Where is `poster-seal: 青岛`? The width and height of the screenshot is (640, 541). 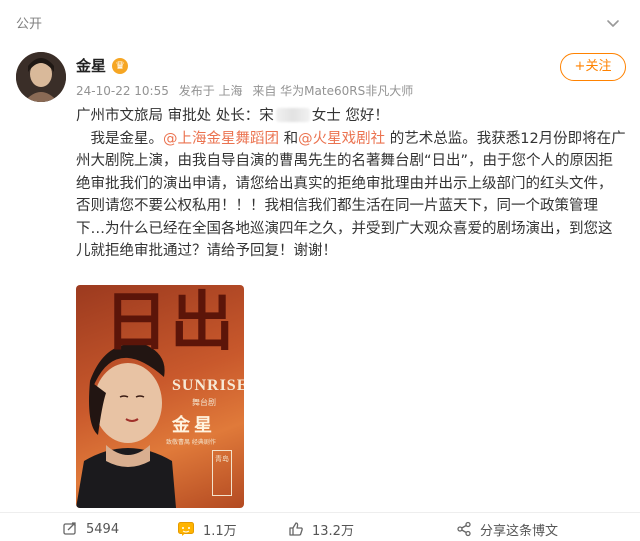
poster-seal: 青岛 is located at coordinates (222, 473).